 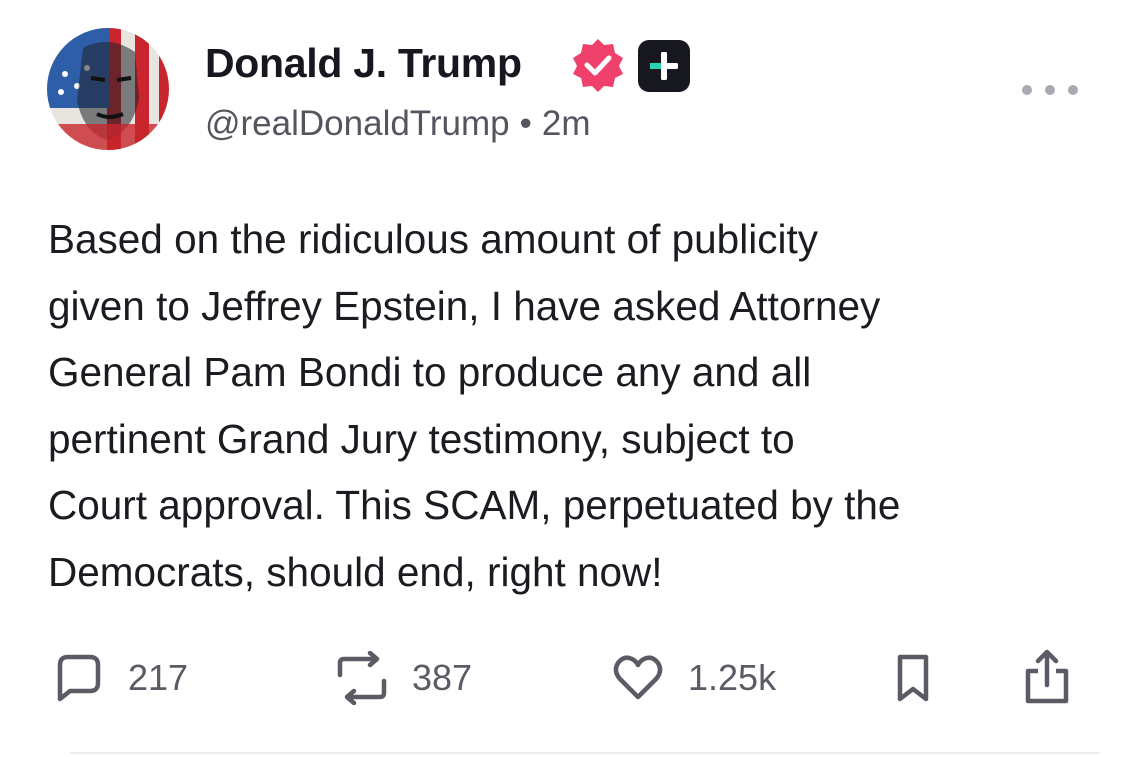 I want to click on avatar, so click(x=108, y=89).